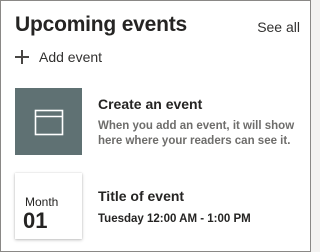 The width and height of the screenshot is (320, 252). I want to click on event-month: Month, so click(42, 202).